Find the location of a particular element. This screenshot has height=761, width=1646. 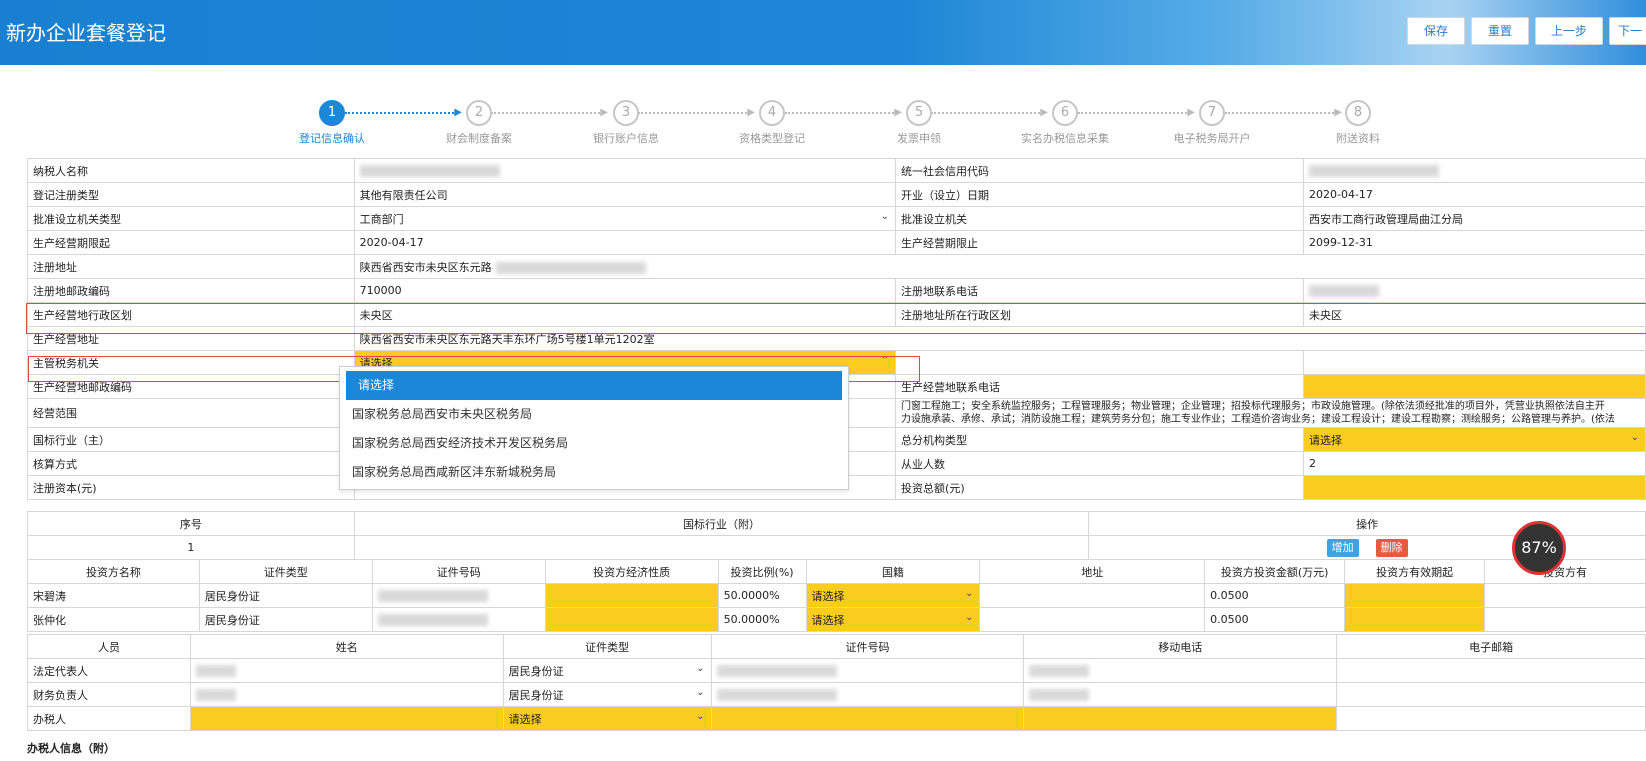

investor-amount: 0.0500 is located at coordinates (1275, 595).